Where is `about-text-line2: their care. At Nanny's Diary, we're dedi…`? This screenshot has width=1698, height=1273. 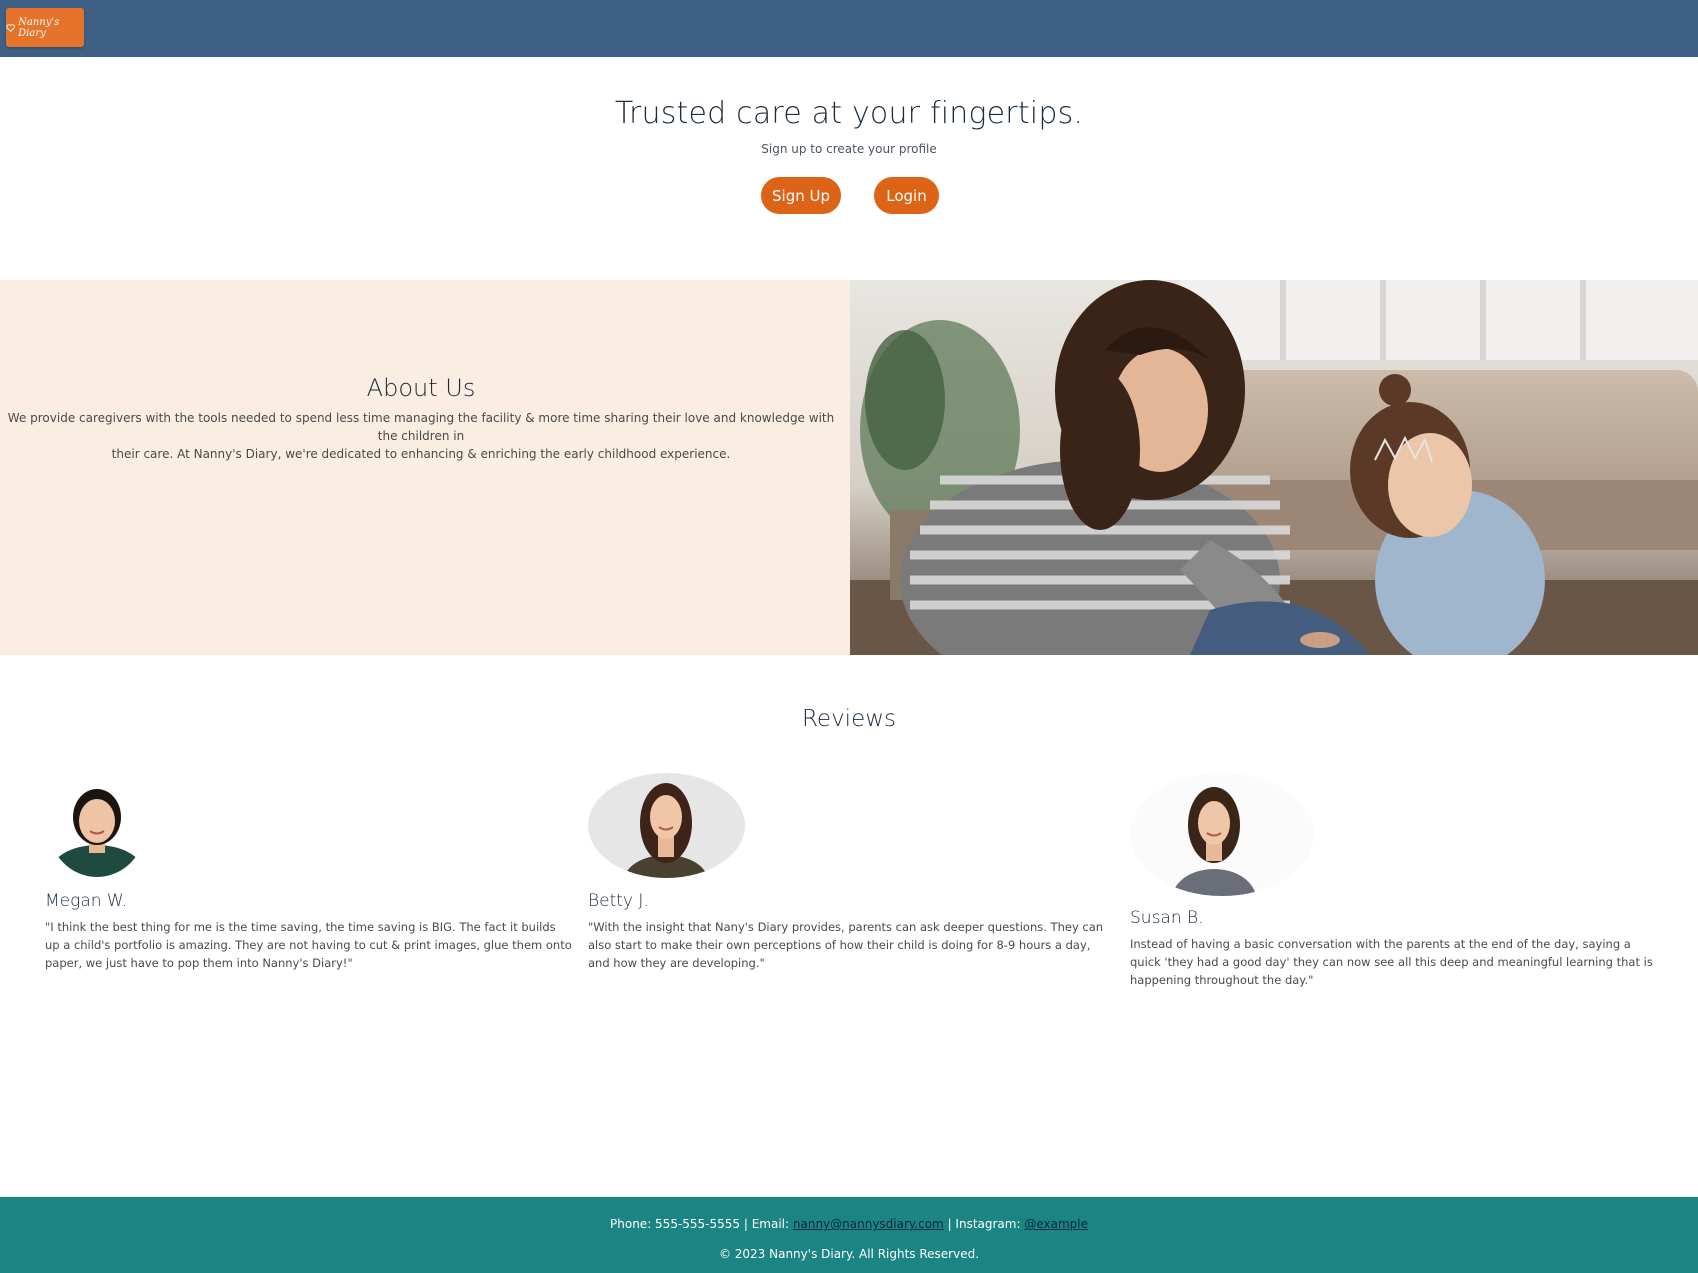 about-text-line2: their care. At Nanny's Diary, we're dedi… is located at coordinates (421, 454).